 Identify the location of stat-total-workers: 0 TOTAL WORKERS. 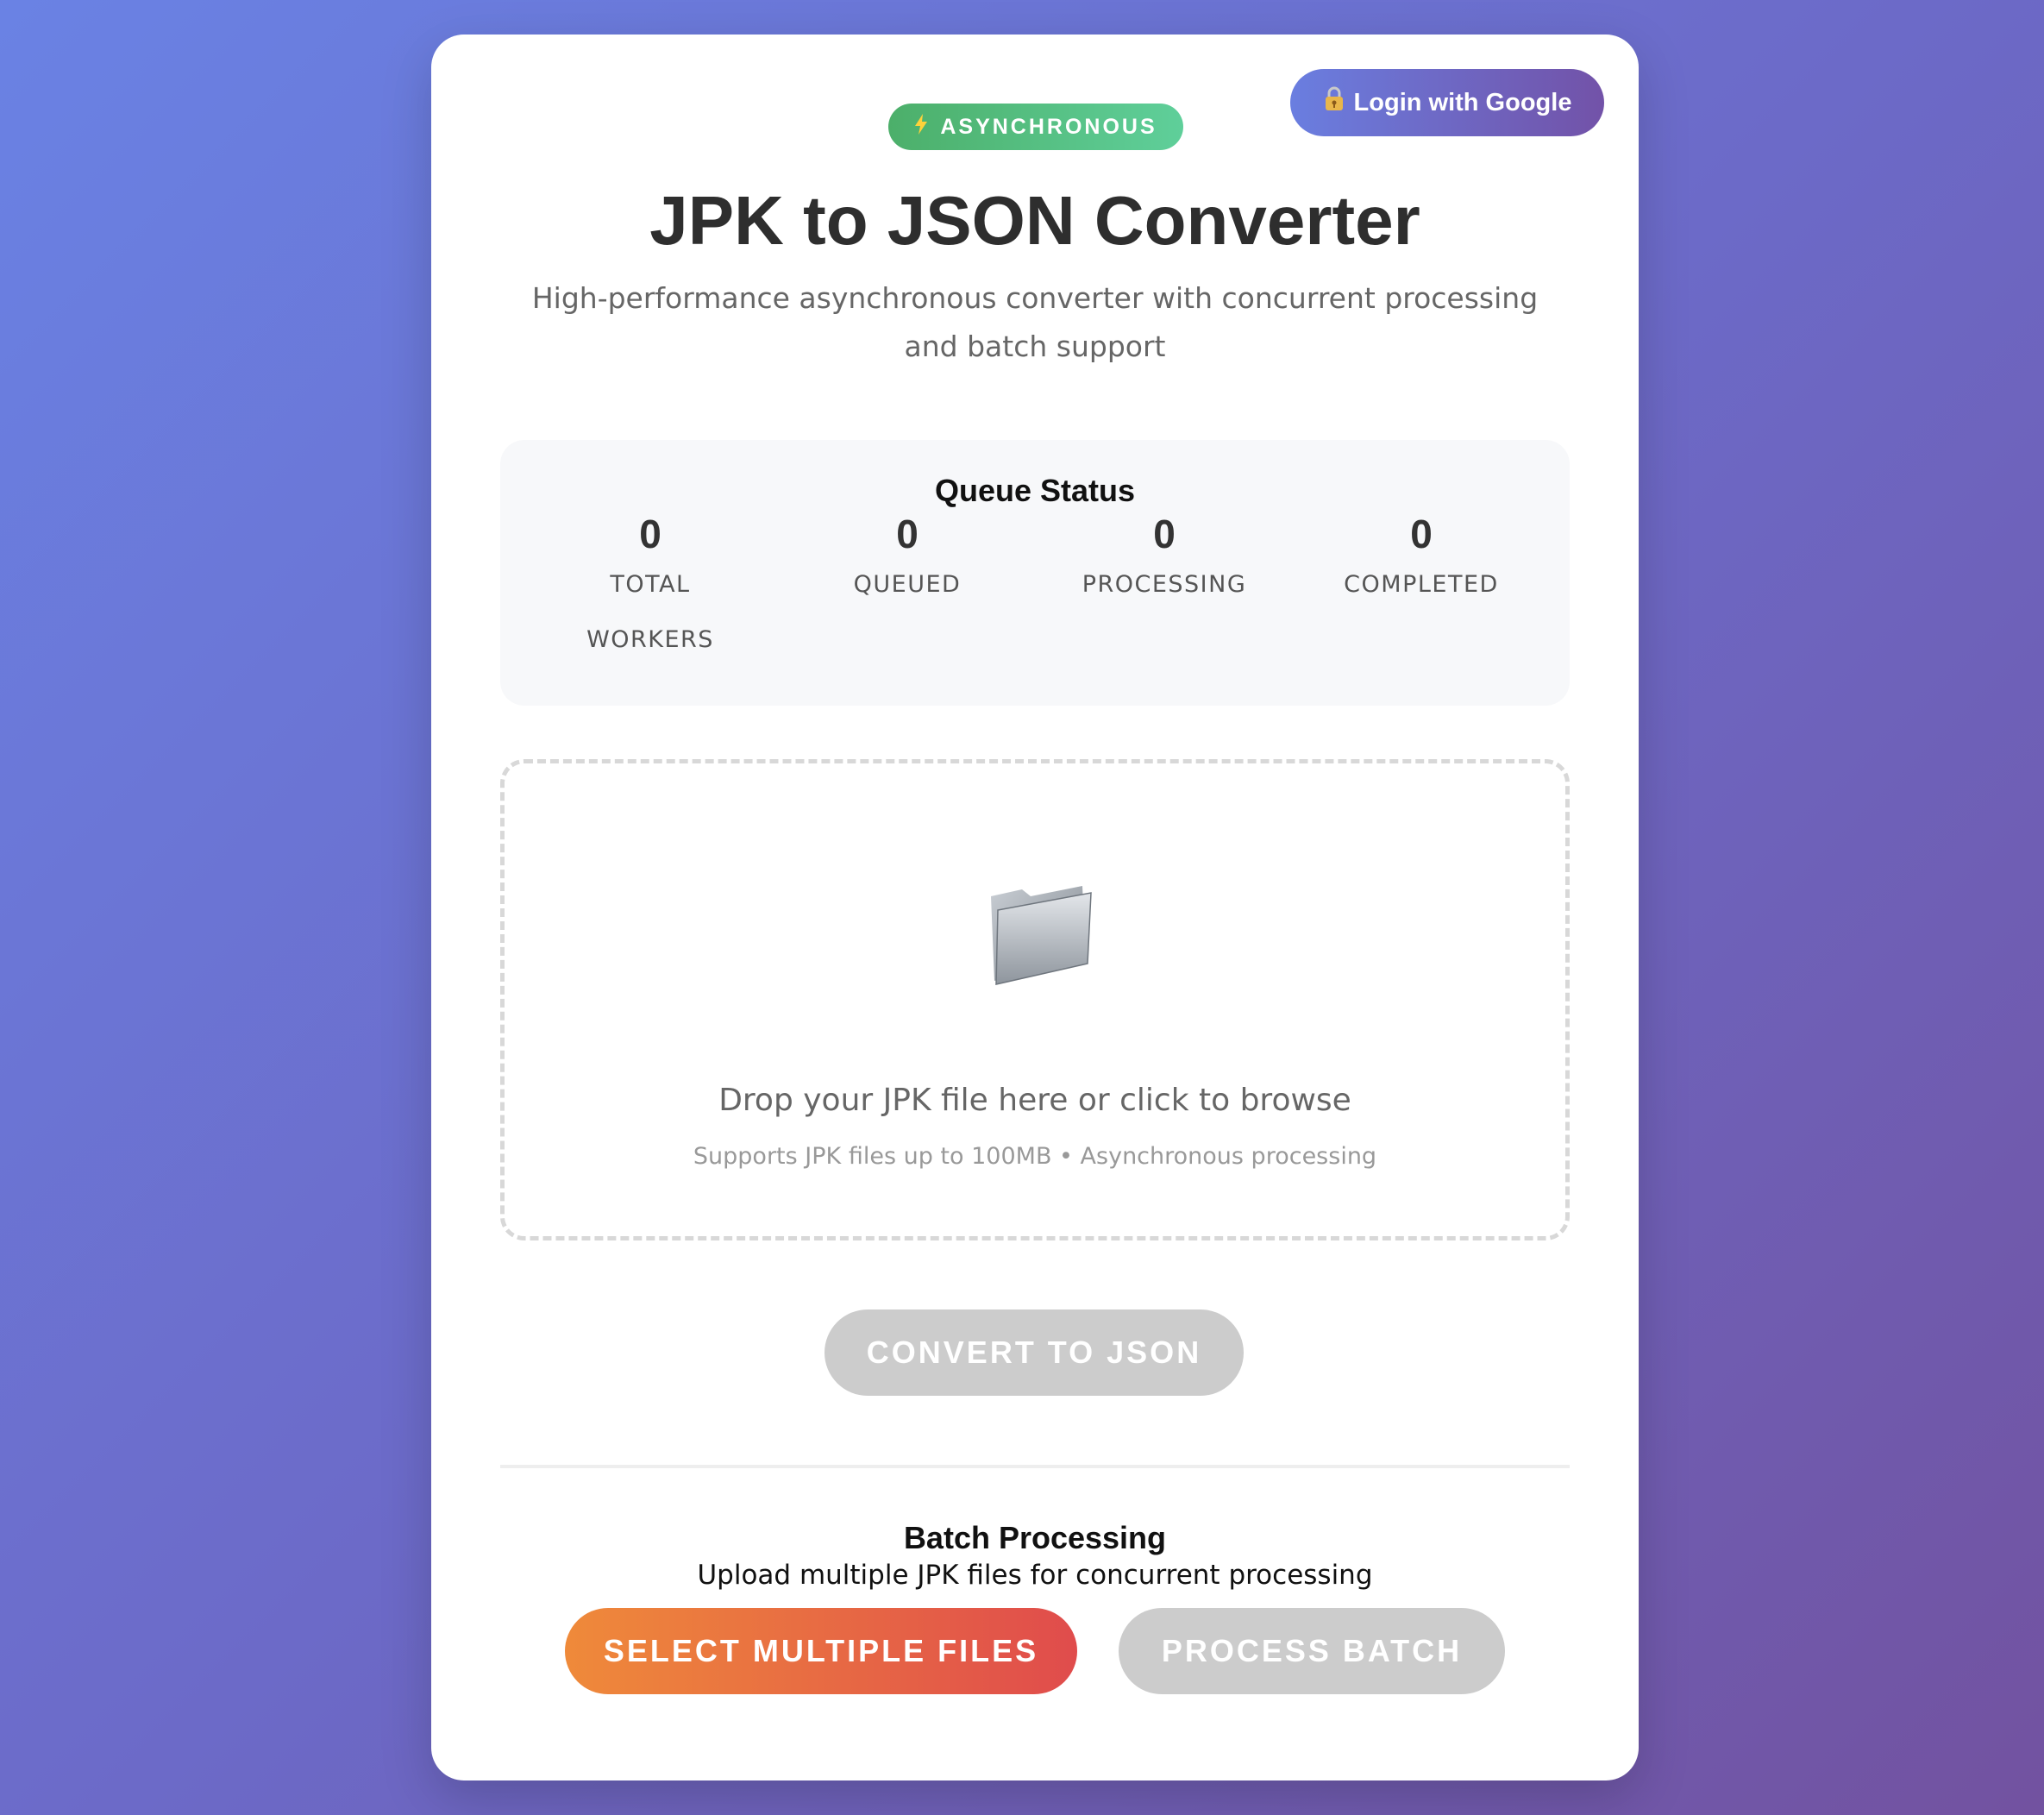
(650, 589).